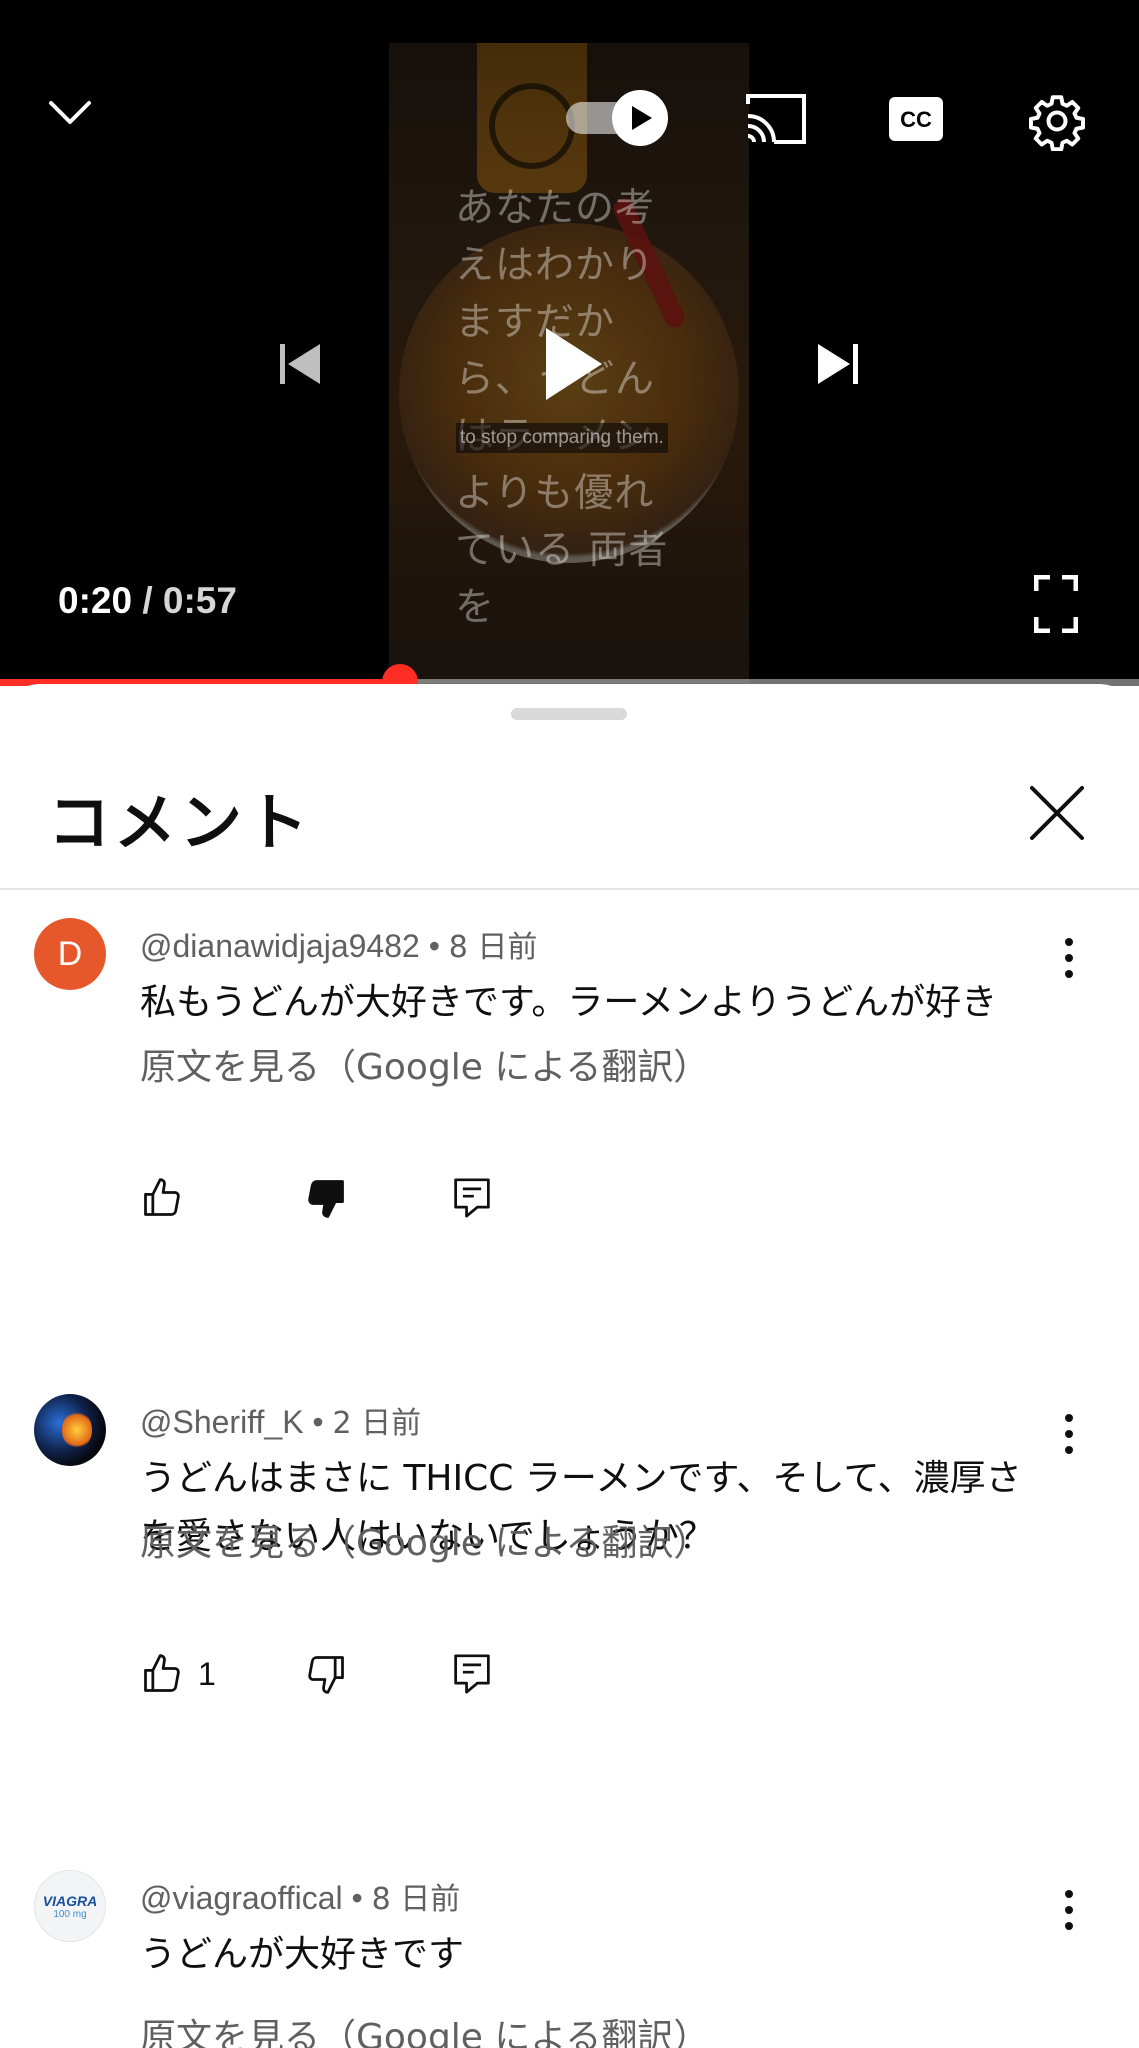 This screenshot has width=1139, height=2048. I want to click on panel-title: コメント, so click(180, 822).